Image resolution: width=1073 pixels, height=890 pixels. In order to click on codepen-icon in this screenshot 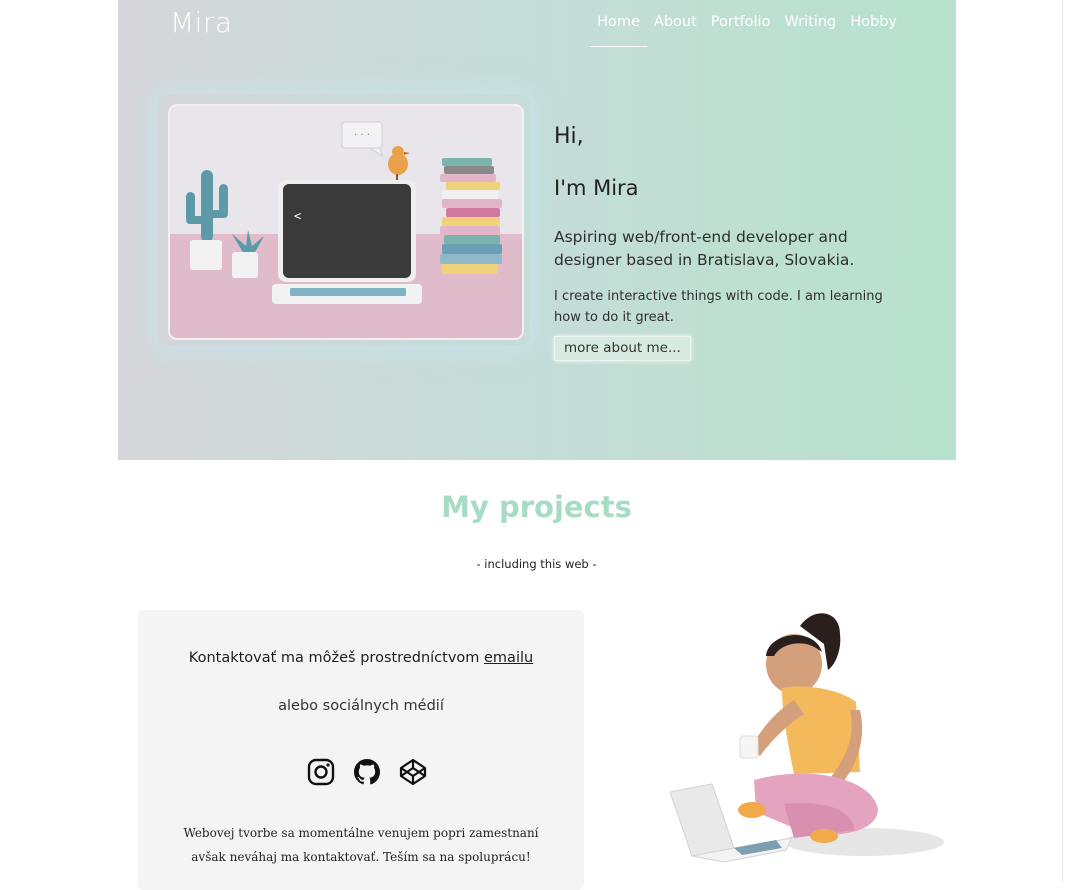, I will do `click(413, 772)`.